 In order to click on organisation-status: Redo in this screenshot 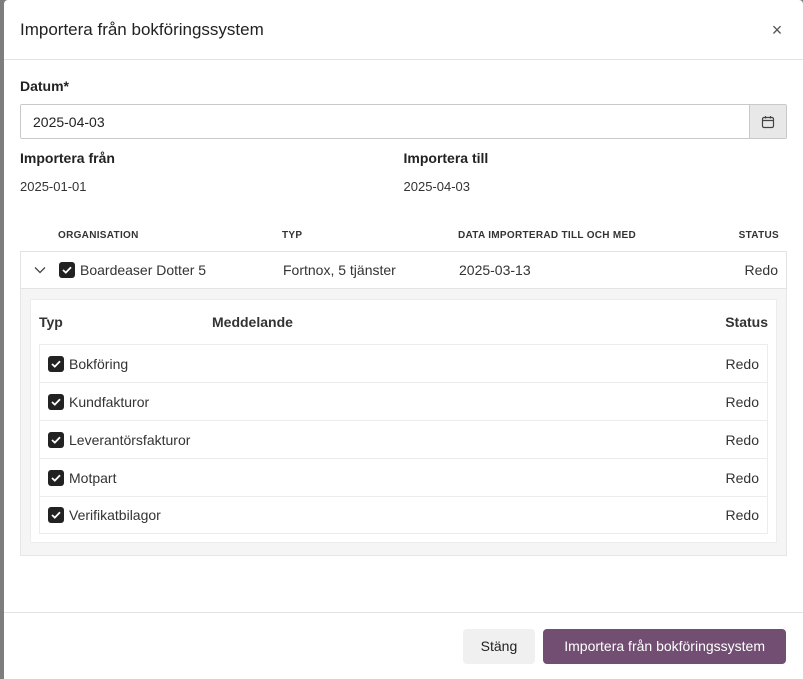, I will do `click(761, 270)`.